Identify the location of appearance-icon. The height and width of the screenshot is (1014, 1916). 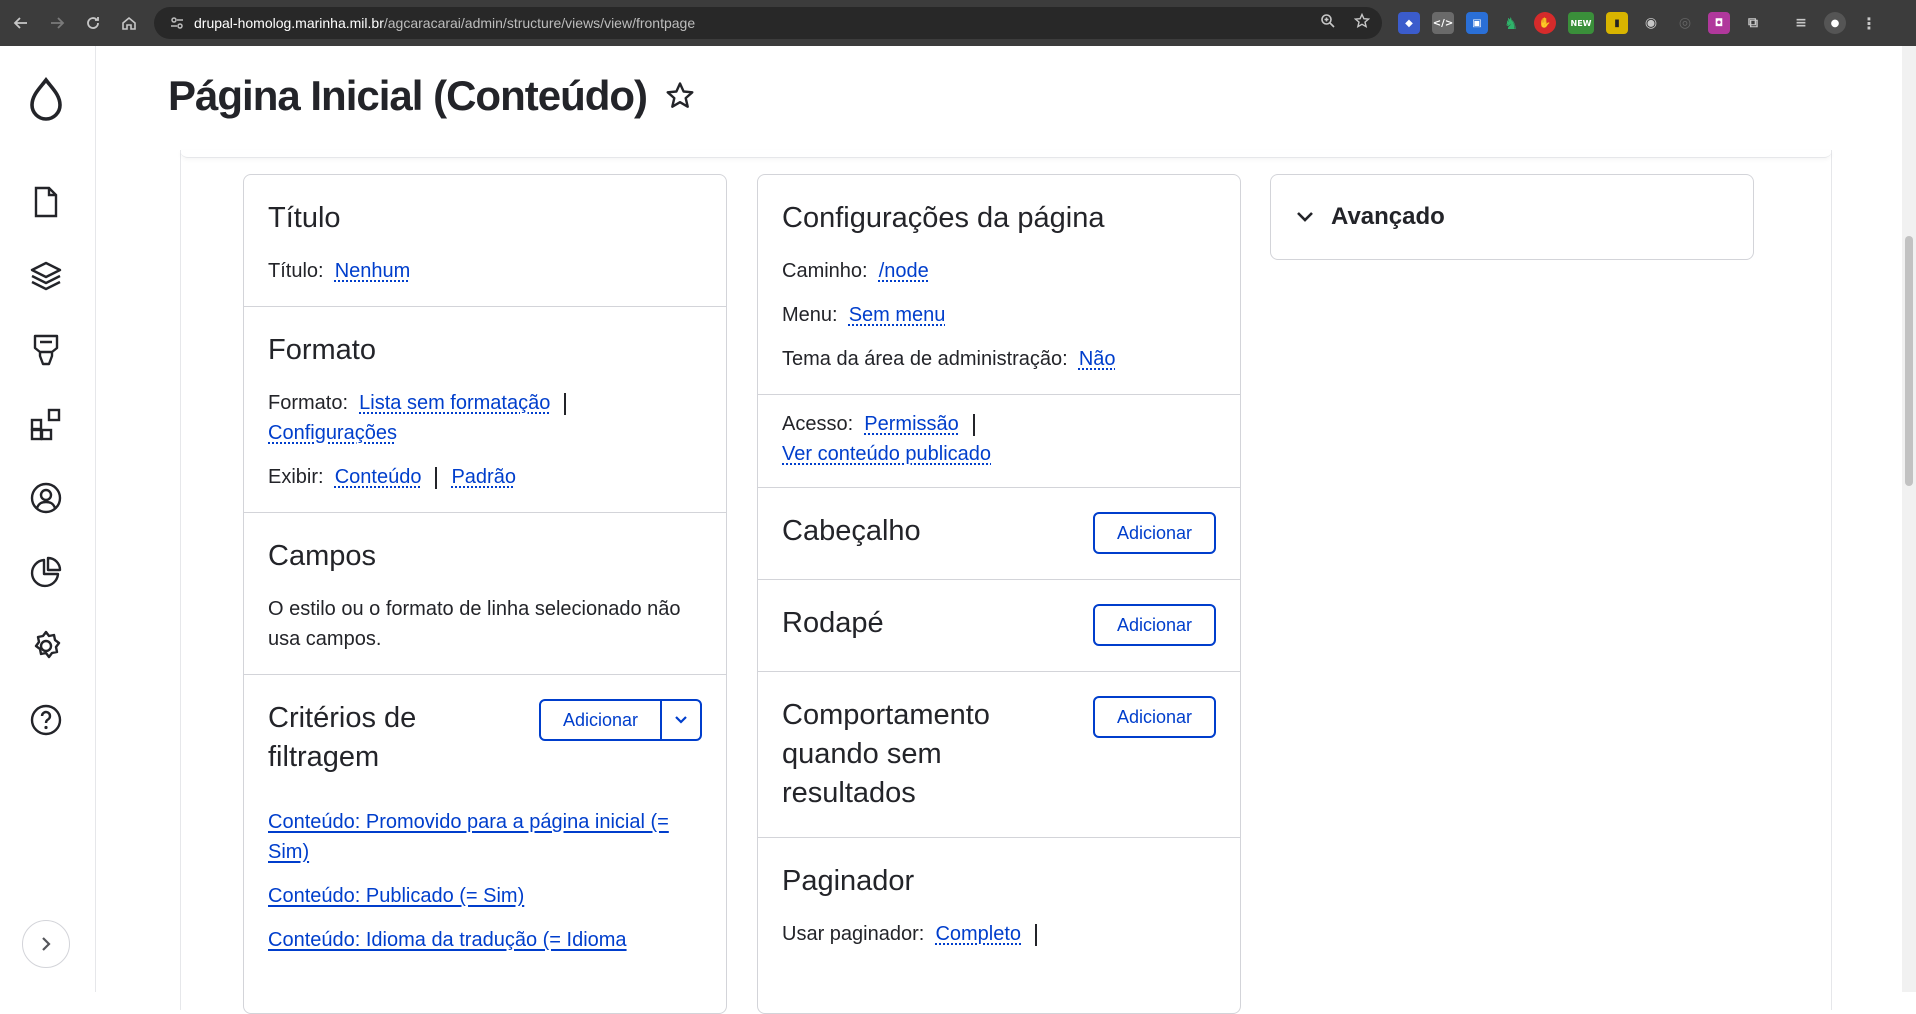
(46, 350).